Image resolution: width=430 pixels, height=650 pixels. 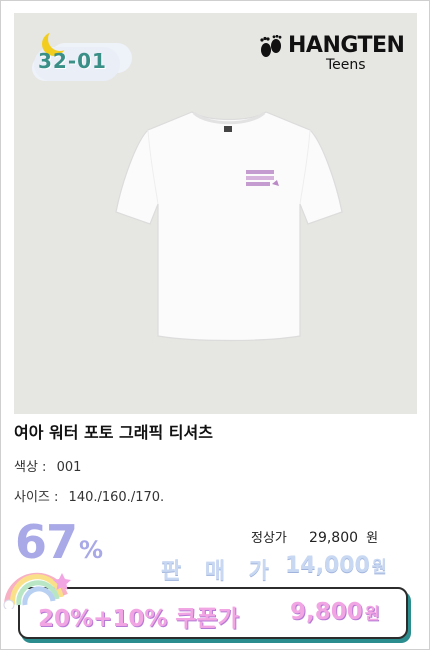 What do you see at coordinates (372, 538) in the screenshot?
I see `normal-price-currency: 원` at bounding box center [372, 538].